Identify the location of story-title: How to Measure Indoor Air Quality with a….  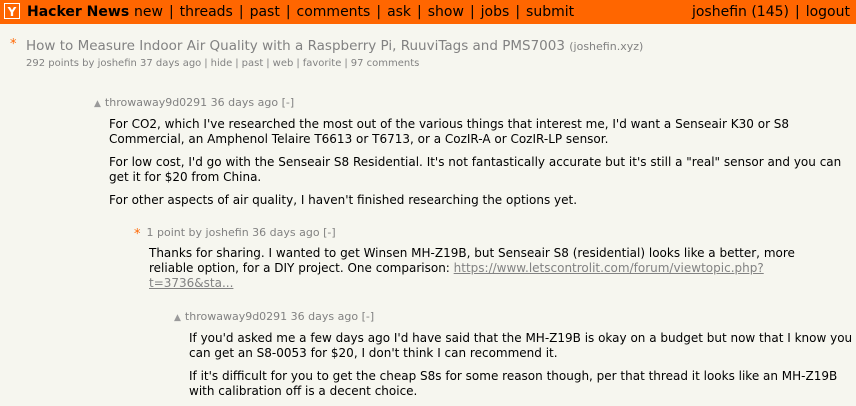
(334, 46).